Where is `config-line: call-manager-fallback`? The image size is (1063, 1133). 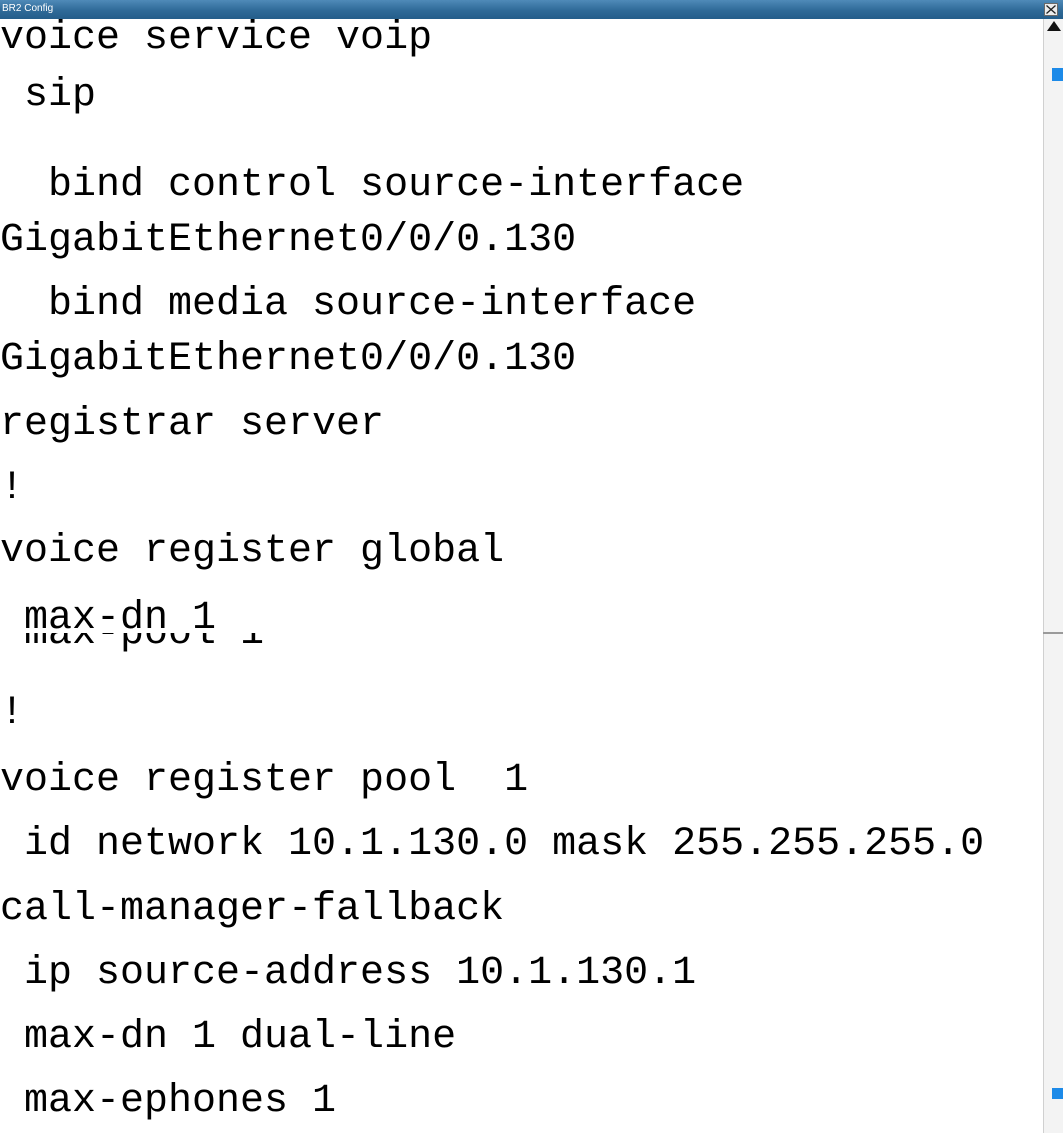 config-line: call-manager-fallback is located at coordinates (252, 909).